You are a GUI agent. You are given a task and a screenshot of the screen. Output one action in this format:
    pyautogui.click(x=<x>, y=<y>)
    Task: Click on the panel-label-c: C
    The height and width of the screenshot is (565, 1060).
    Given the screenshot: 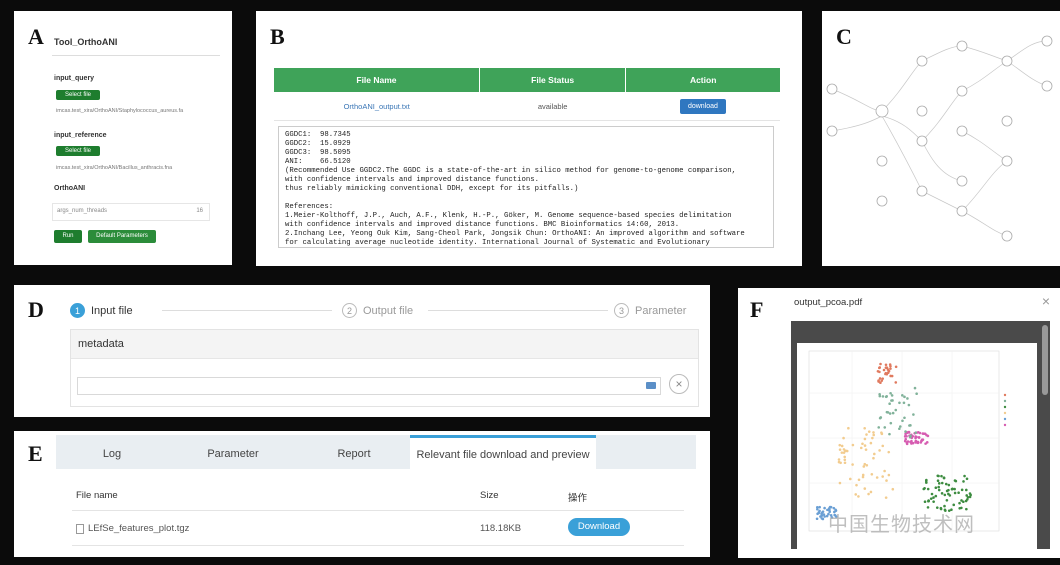 What is the action you would take?
    pyautogui.click(x=844, y=36)
    